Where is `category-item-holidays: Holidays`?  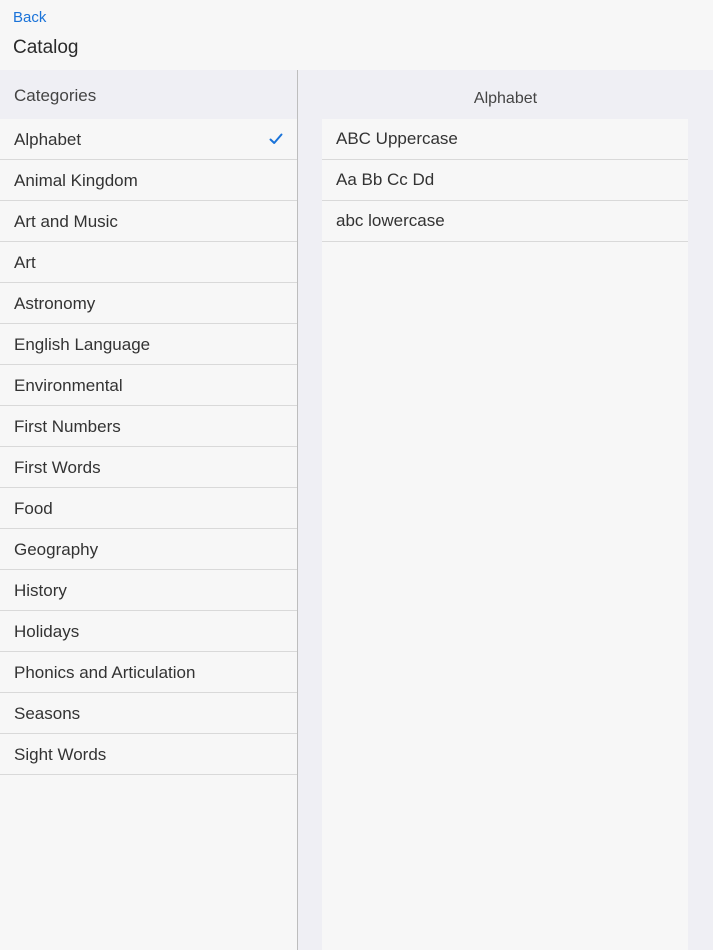 category-item-holidays: Holidays is located at coordinates (148, 631).